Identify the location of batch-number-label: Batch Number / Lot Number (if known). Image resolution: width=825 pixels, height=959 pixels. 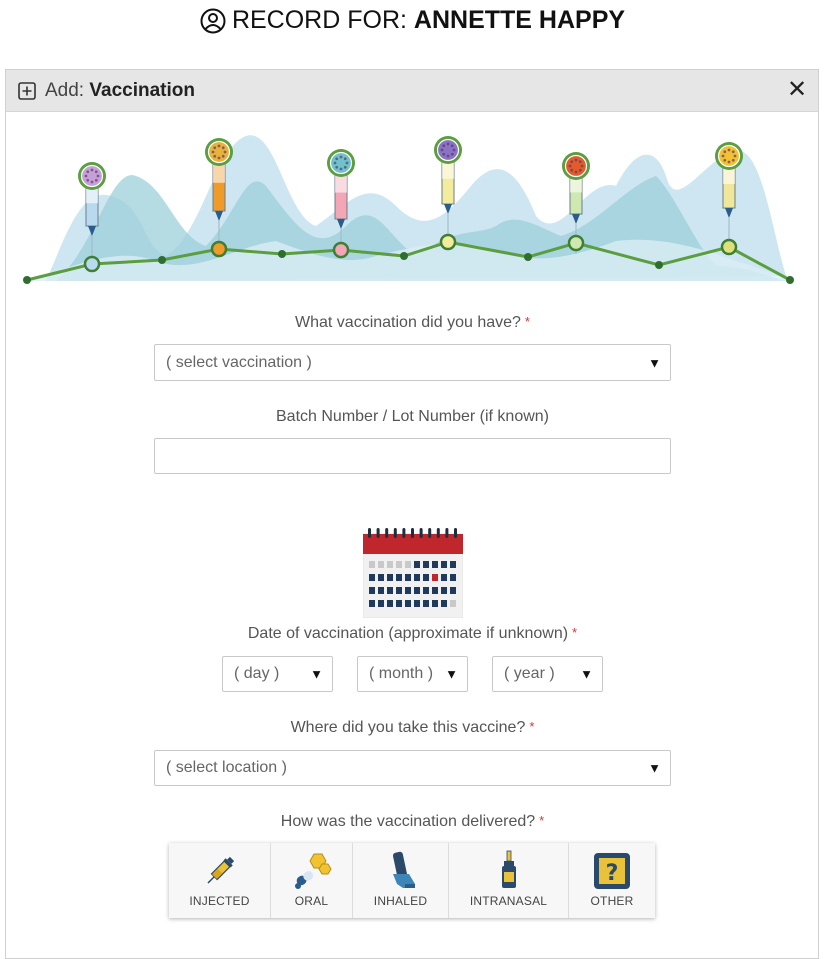
(412, 416).